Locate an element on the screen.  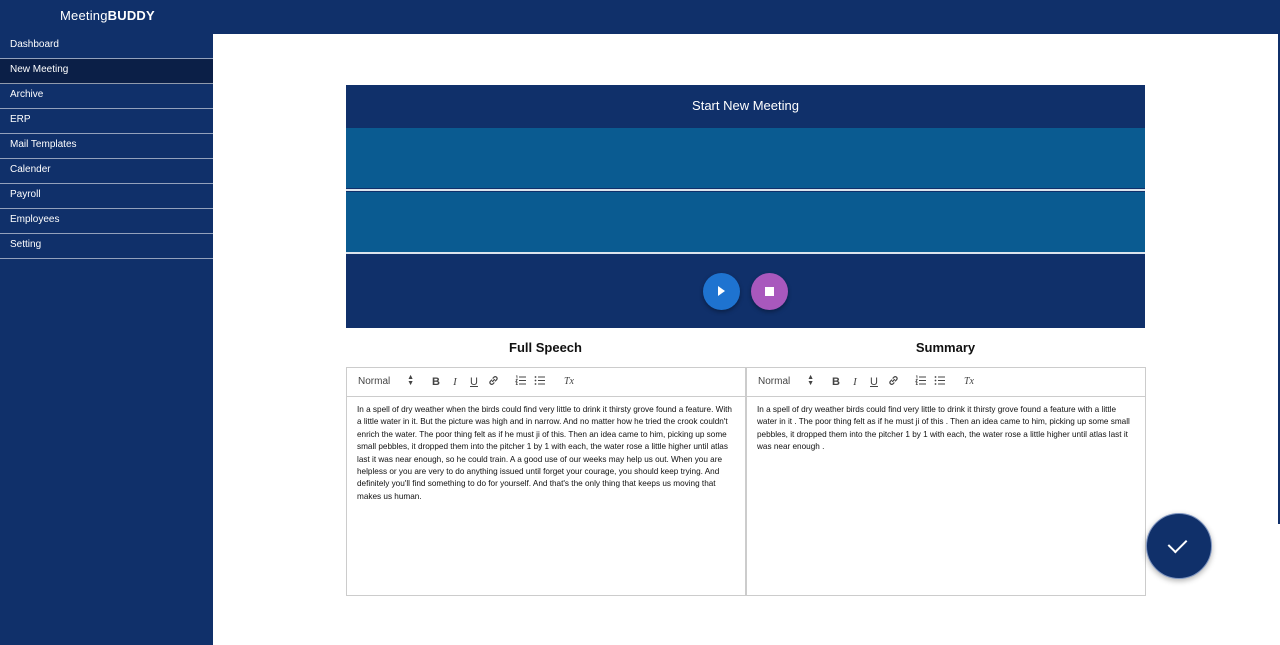
stop-icon is located at coordinates (769, 291).